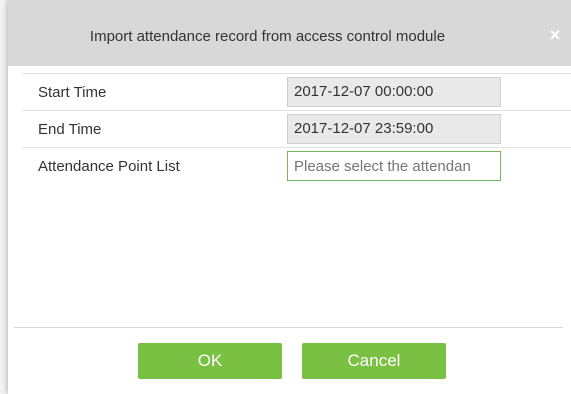  I want to click on attendance-point-label: Attendance Point List, so click(109, 166).